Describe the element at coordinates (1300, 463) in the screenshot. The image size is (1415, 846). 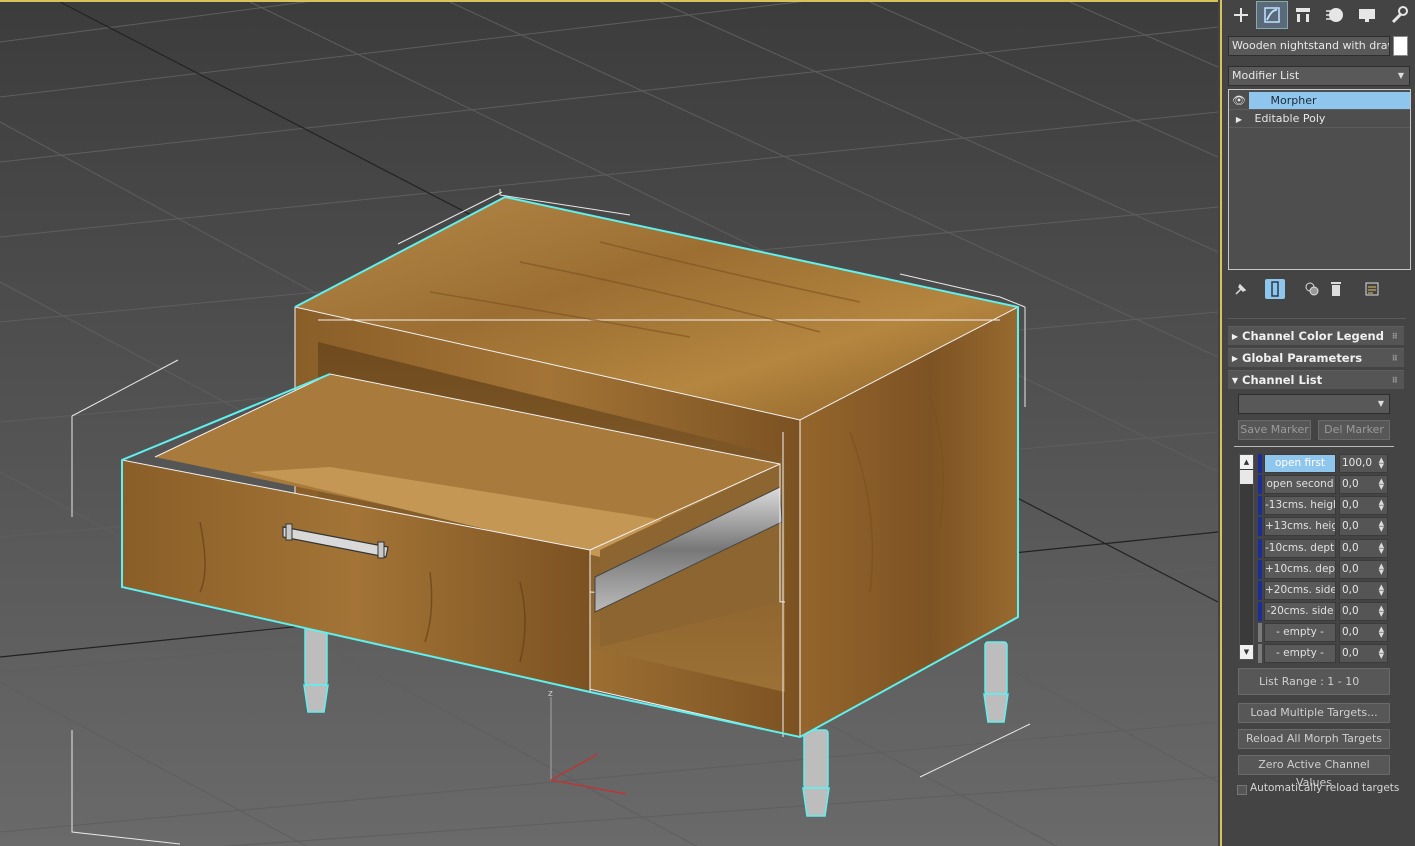
I see `channel-name-button: open first` at that location.